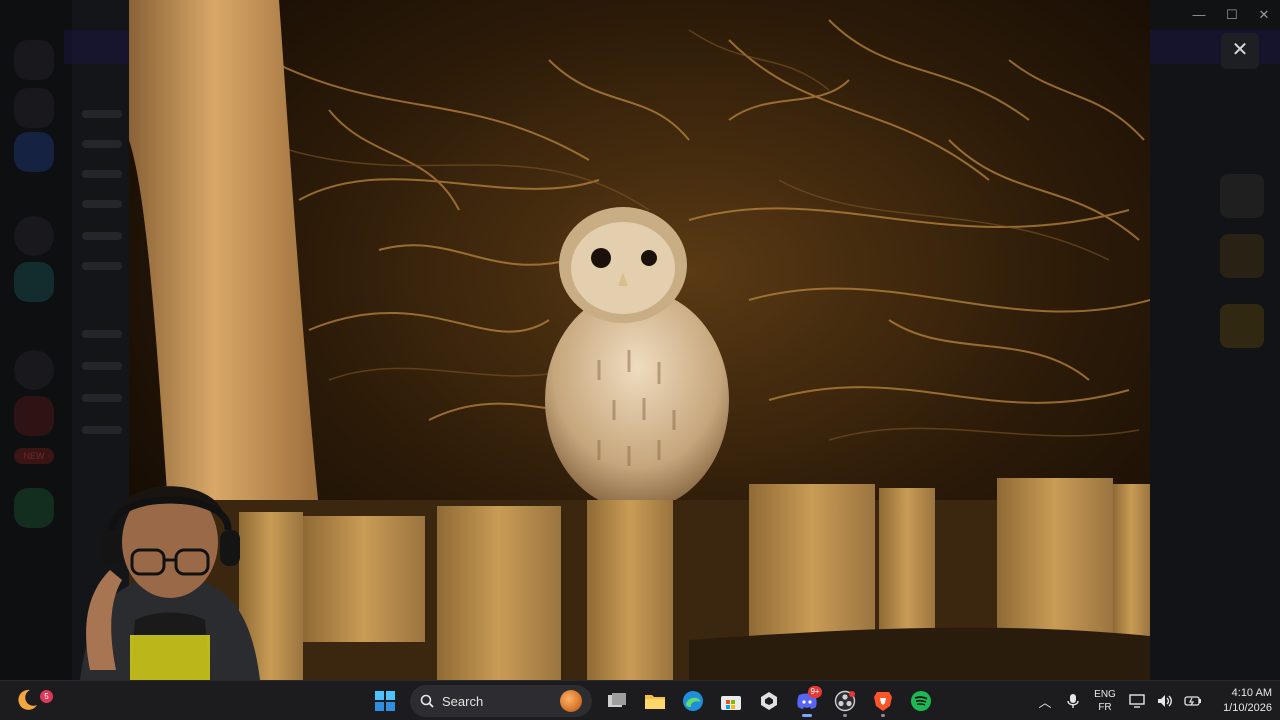 This screenshot has width=1280, height=720. I want to click on task-view-icon, so click(617, 700).